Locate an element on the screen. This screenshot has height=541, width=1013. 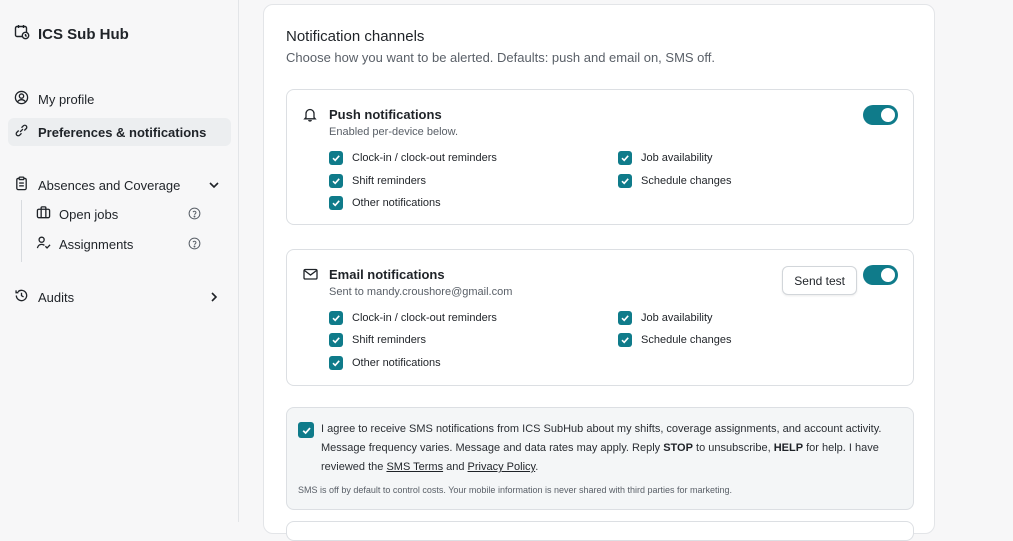
email-option-other: Other notifications is located at coordinates (385, 363).